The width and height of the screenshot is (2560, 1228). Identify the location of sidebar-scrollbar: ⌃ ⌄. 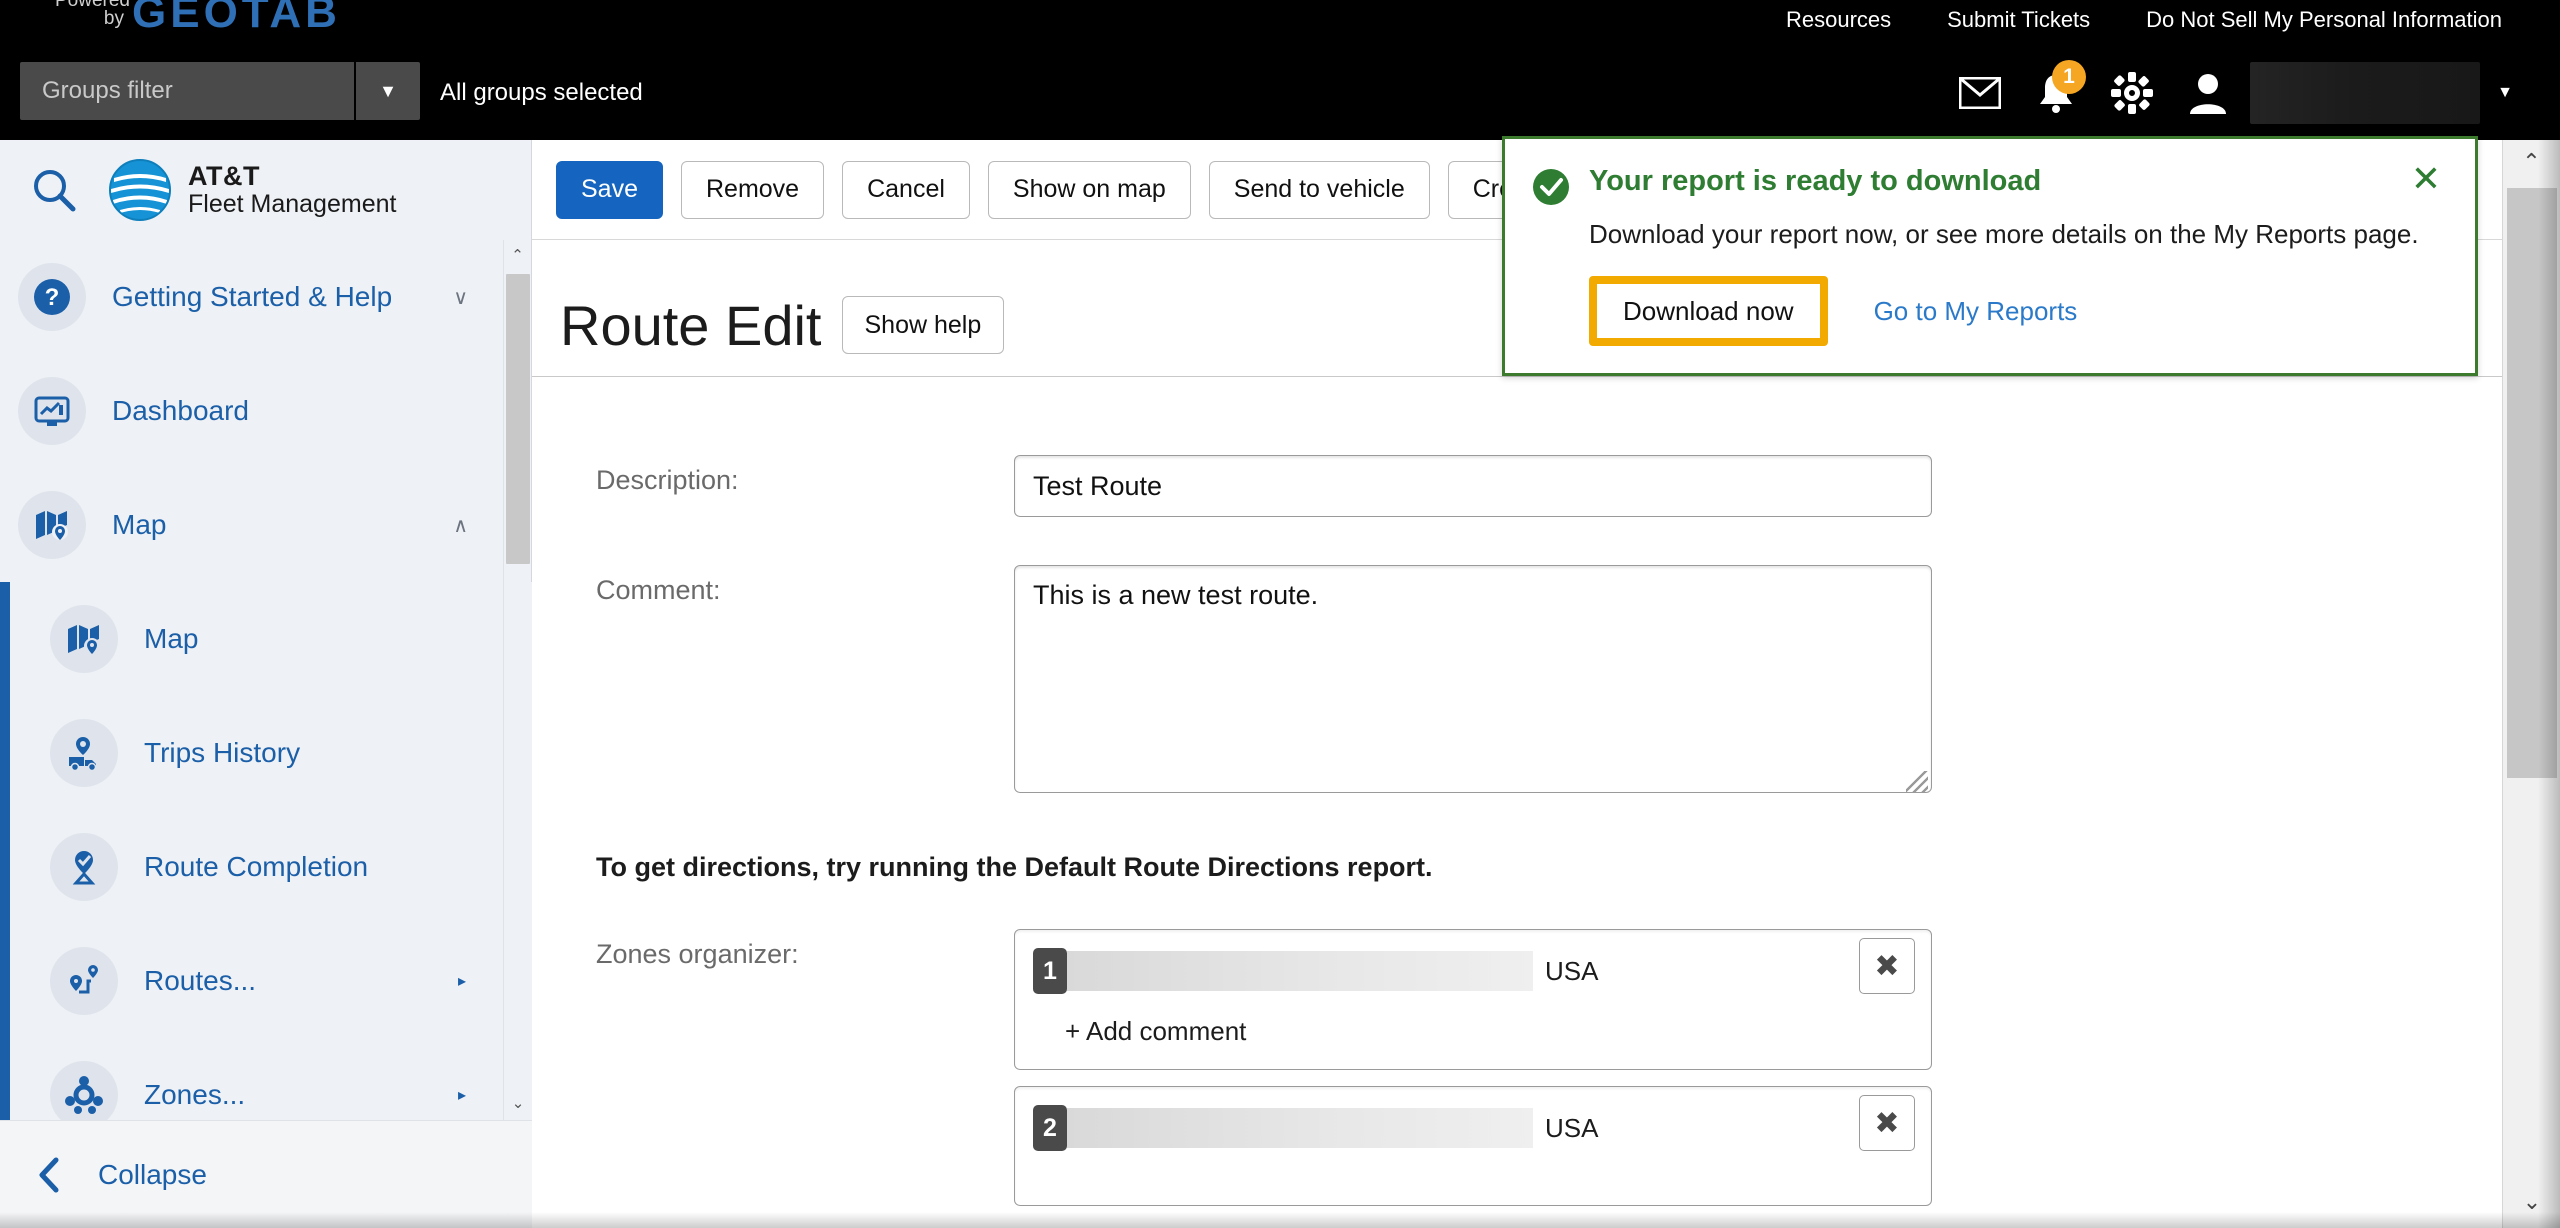
(517, 680).